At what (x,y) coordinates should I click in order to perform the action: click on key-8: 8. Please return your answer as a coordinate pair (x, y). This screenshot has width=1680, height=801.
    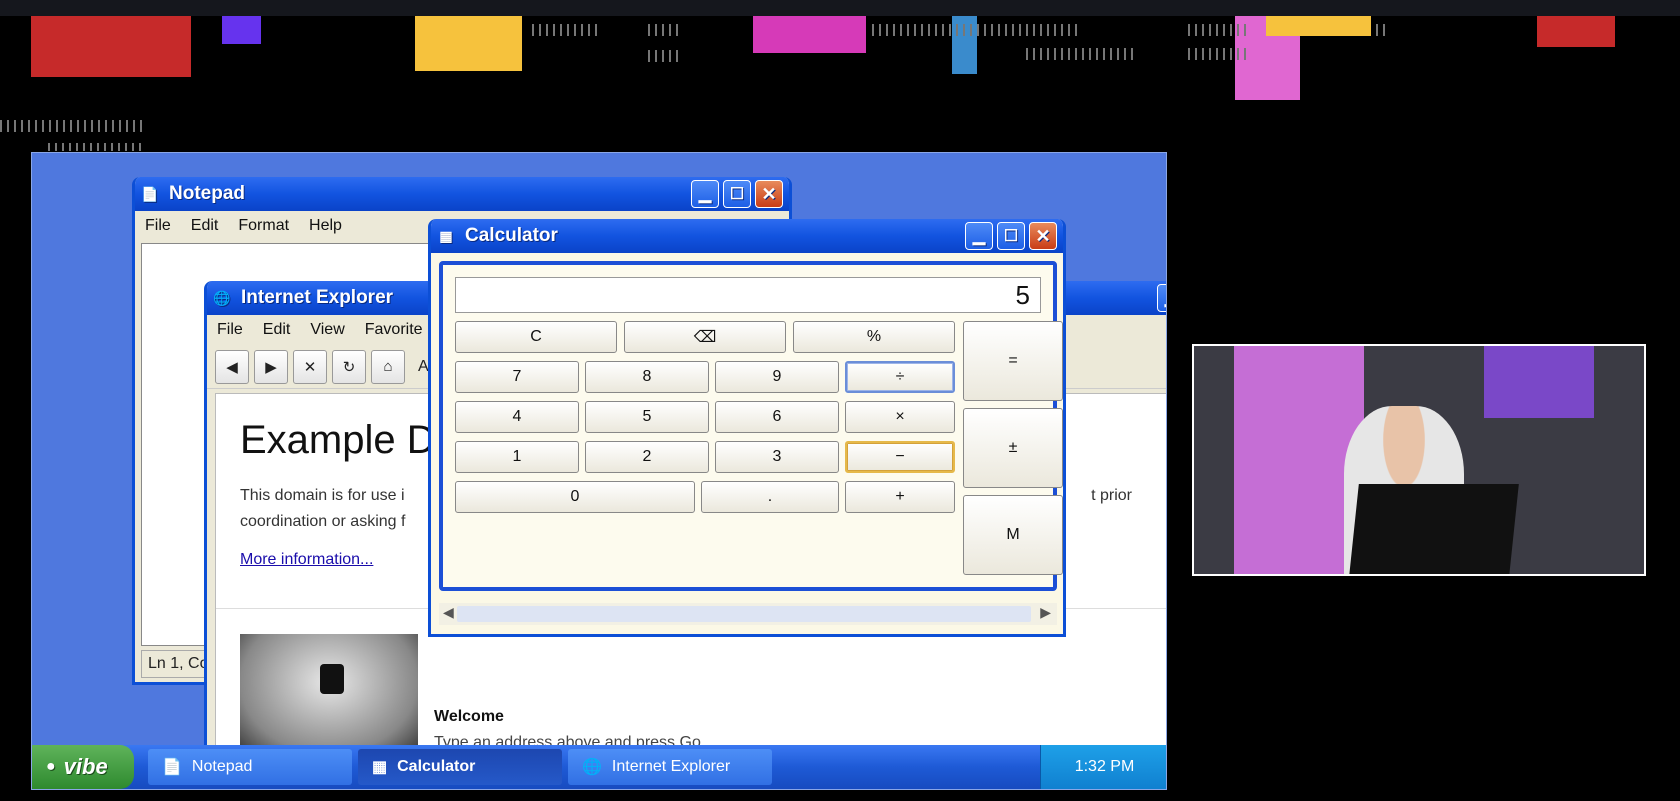
    Looking at the image, I should click on (647, 377).